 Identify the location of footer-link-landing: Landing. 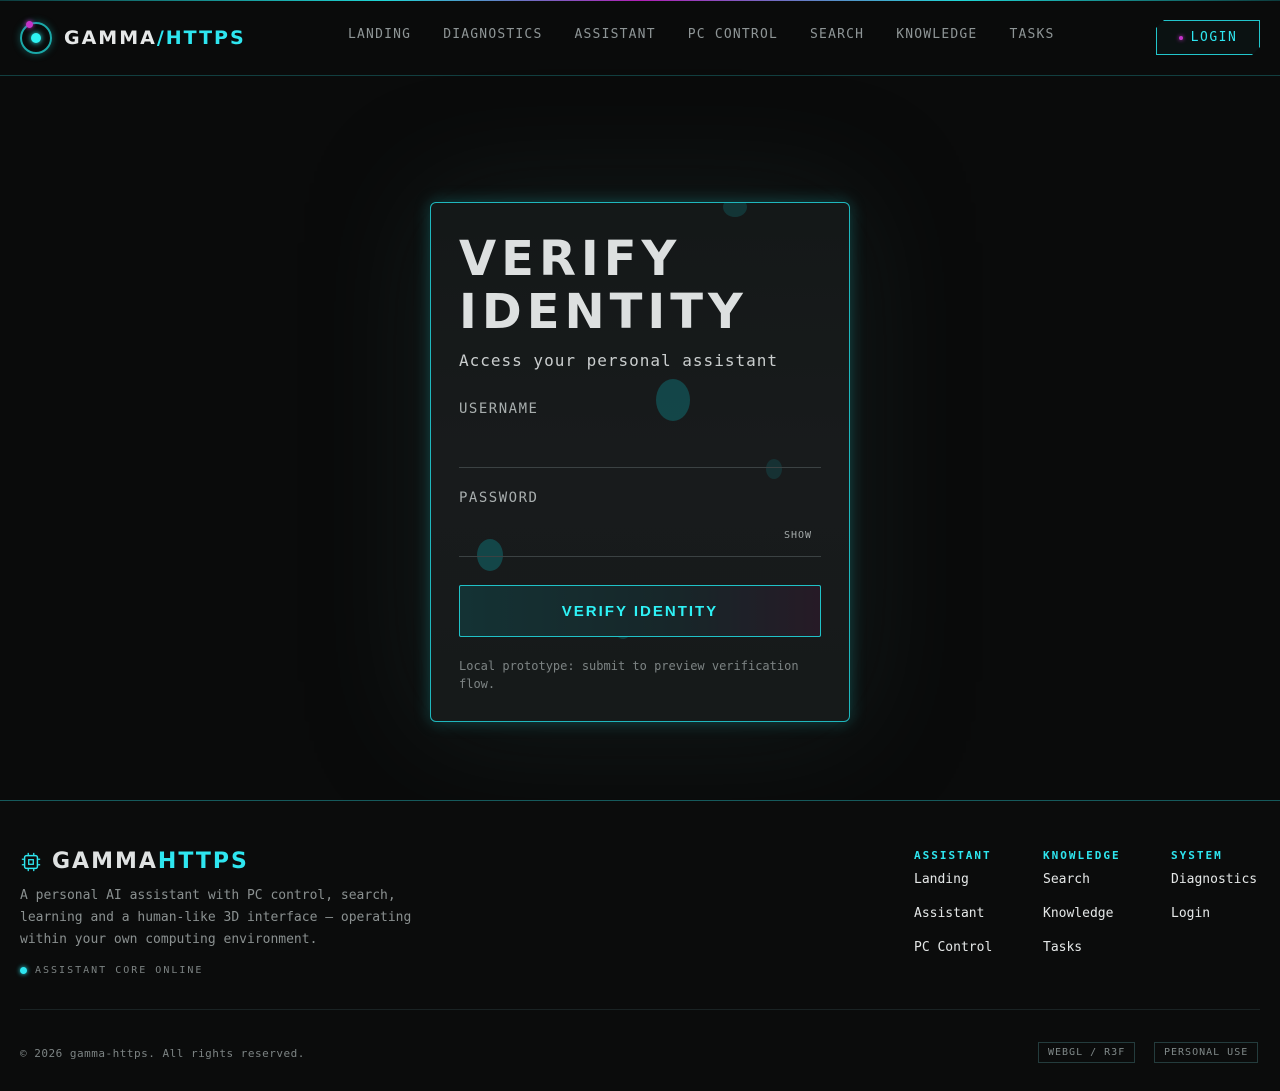
(953, 889).